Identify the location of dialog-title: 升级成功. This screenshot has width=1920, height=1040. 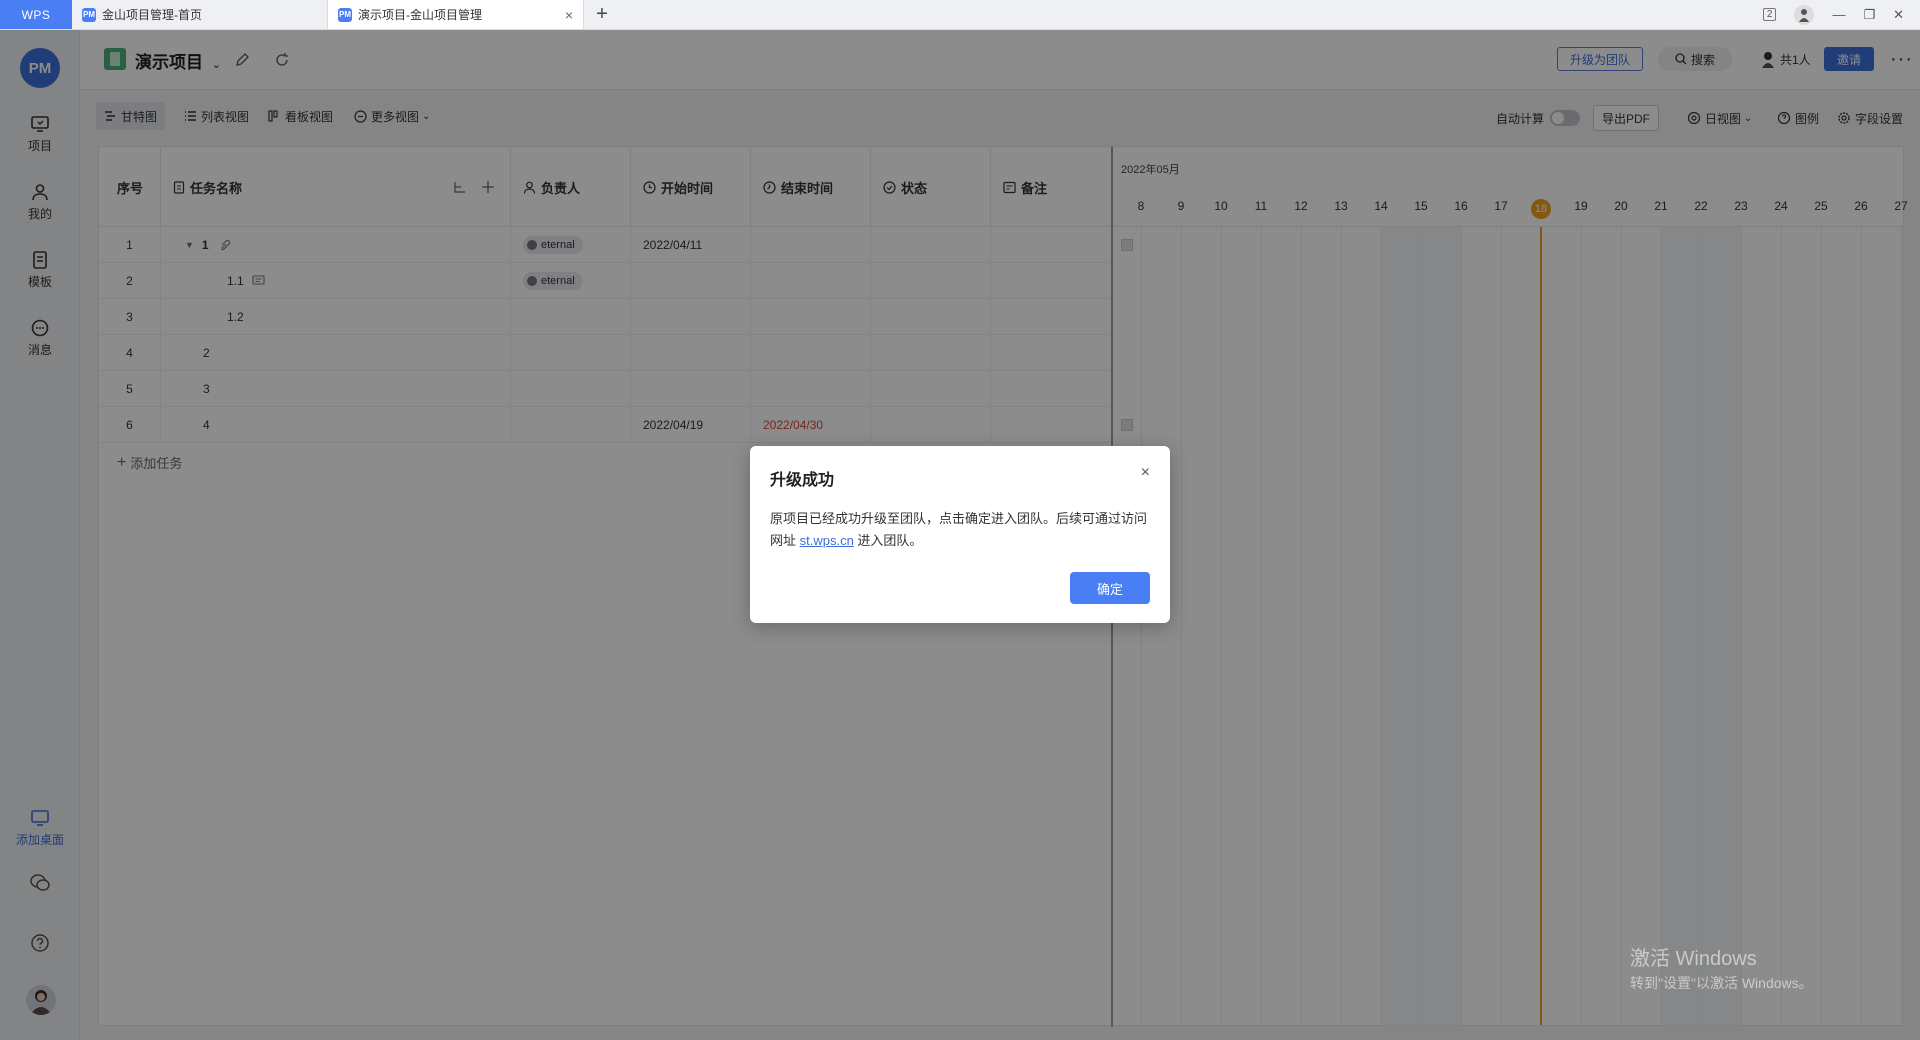
(802, 480).